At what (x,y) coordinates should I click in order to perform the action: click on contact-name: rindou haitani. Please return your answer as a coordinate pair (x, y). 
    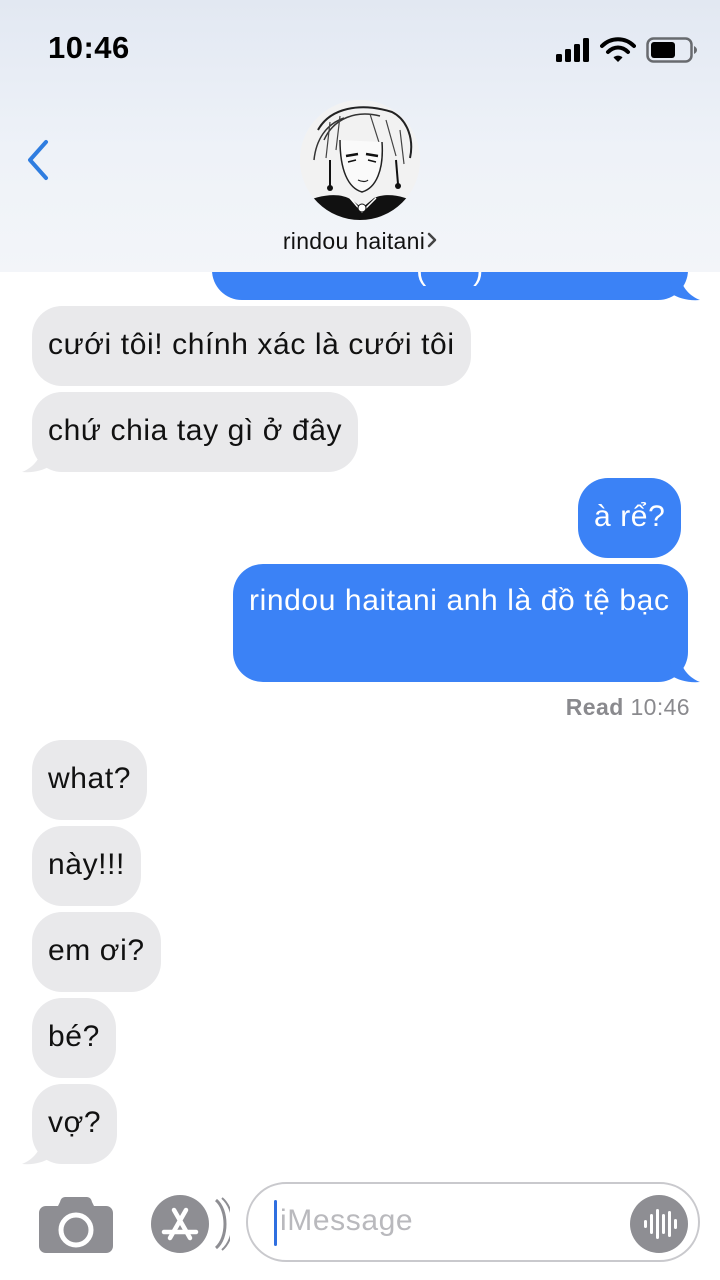
    Looking at the image, I should click on (354, 241).